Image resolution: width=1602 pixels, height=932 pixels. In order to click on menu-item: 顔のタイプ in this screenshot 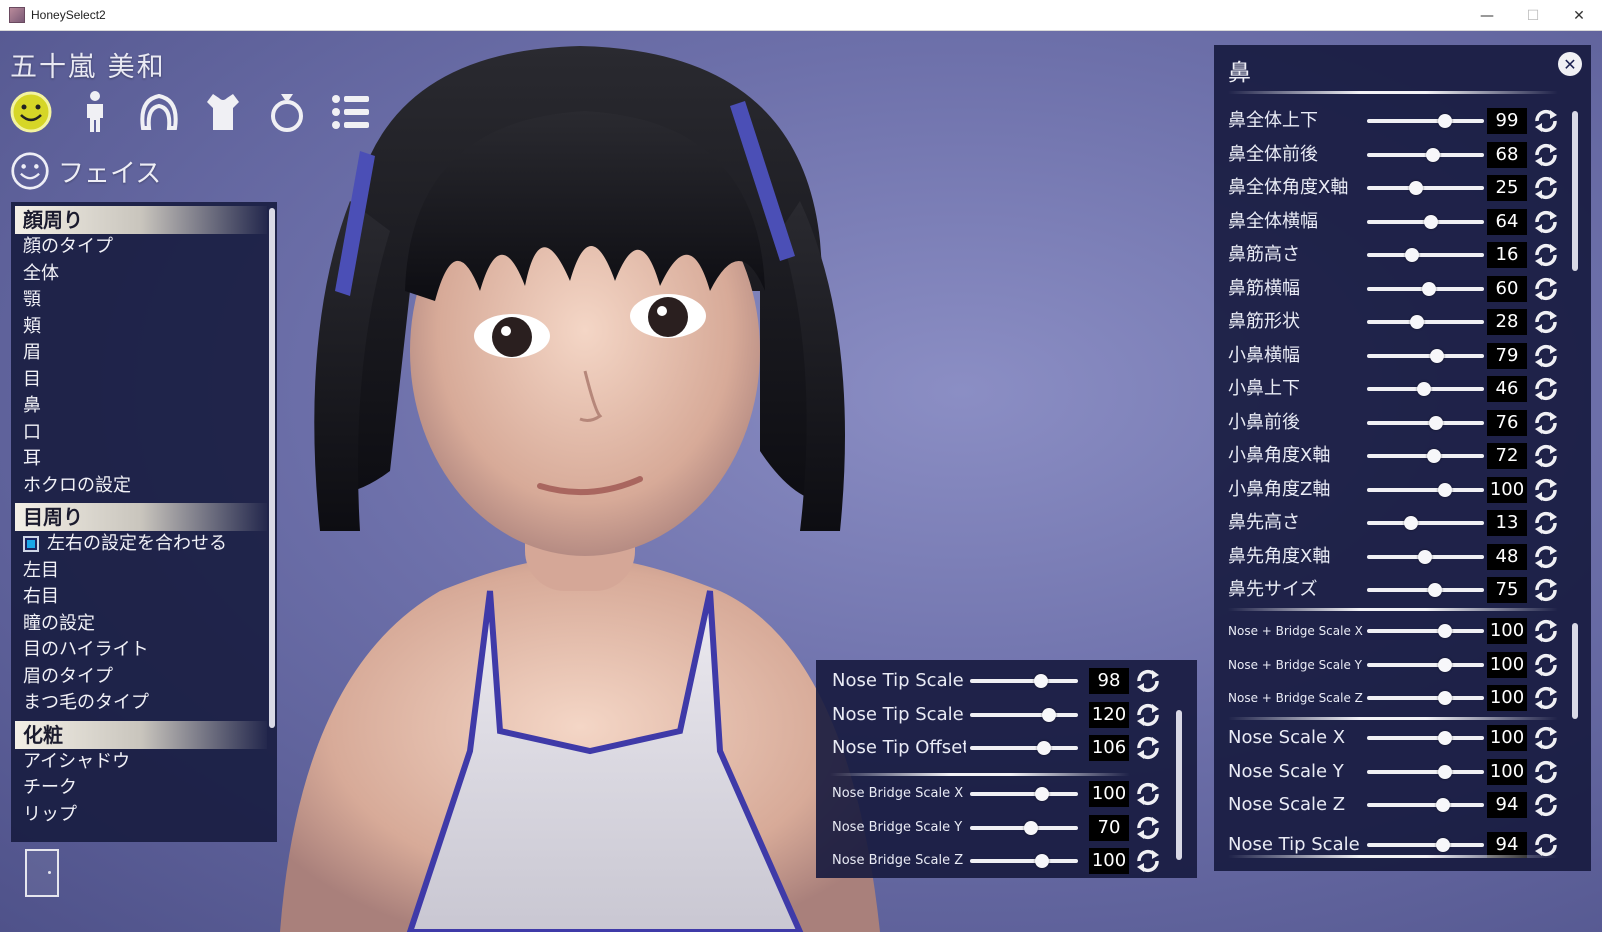, I will do `click(144, 247)`.